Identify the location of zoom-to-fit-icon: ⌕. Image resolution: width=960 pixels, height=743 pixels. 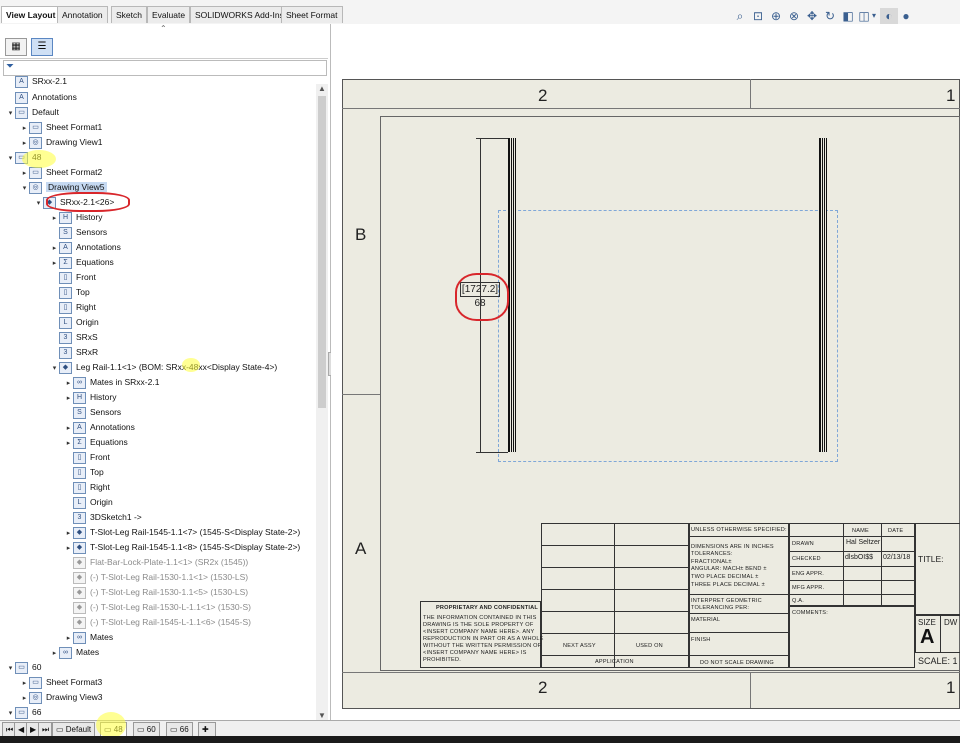
(740, 16).